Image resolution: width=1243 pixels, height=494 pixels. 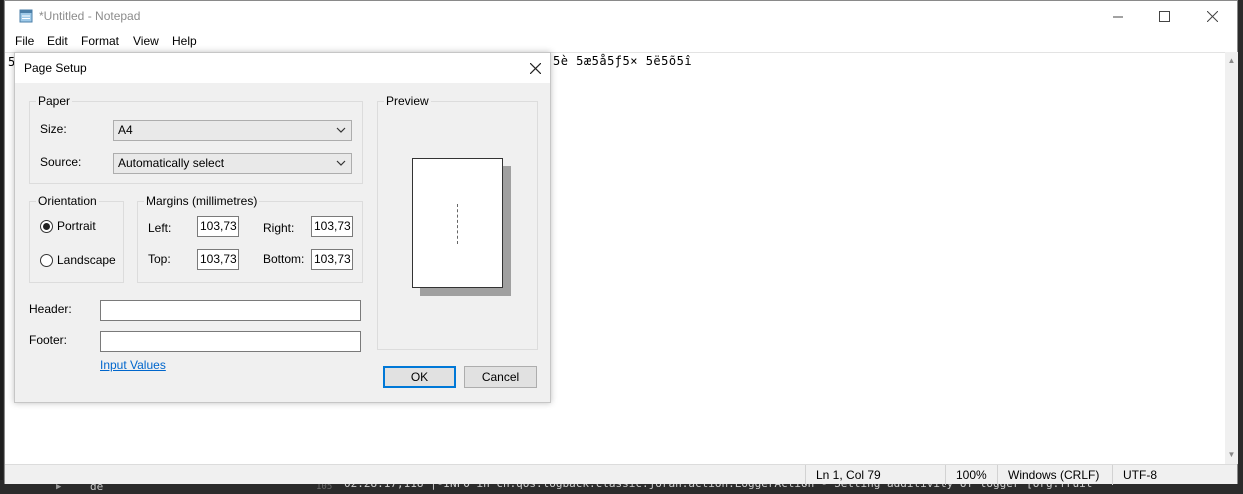 I want to click on landscape-label: Landscape, so click(x=86, y=260).